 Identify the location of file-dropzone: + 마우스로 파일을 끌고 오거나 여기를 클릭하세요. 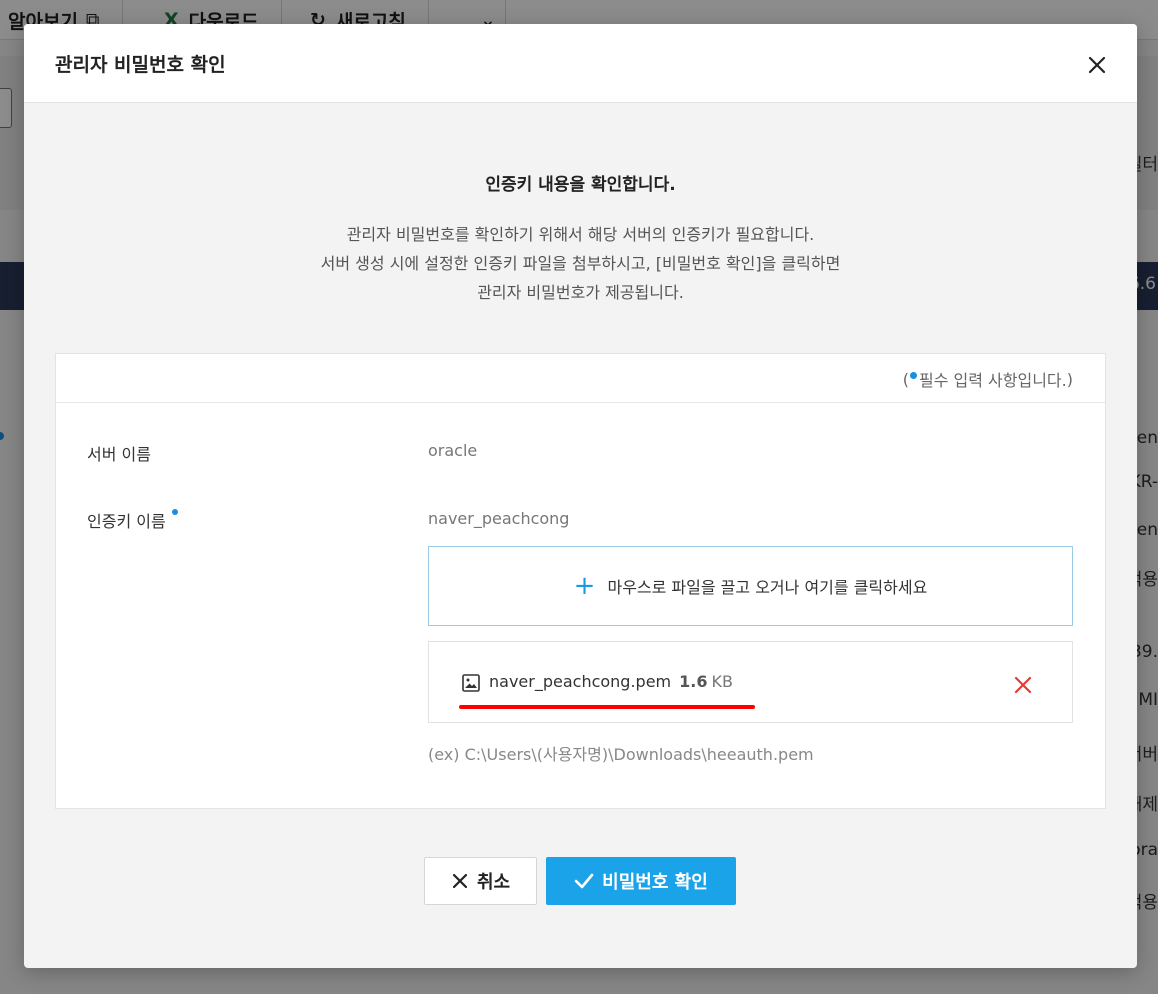
(750, 586).